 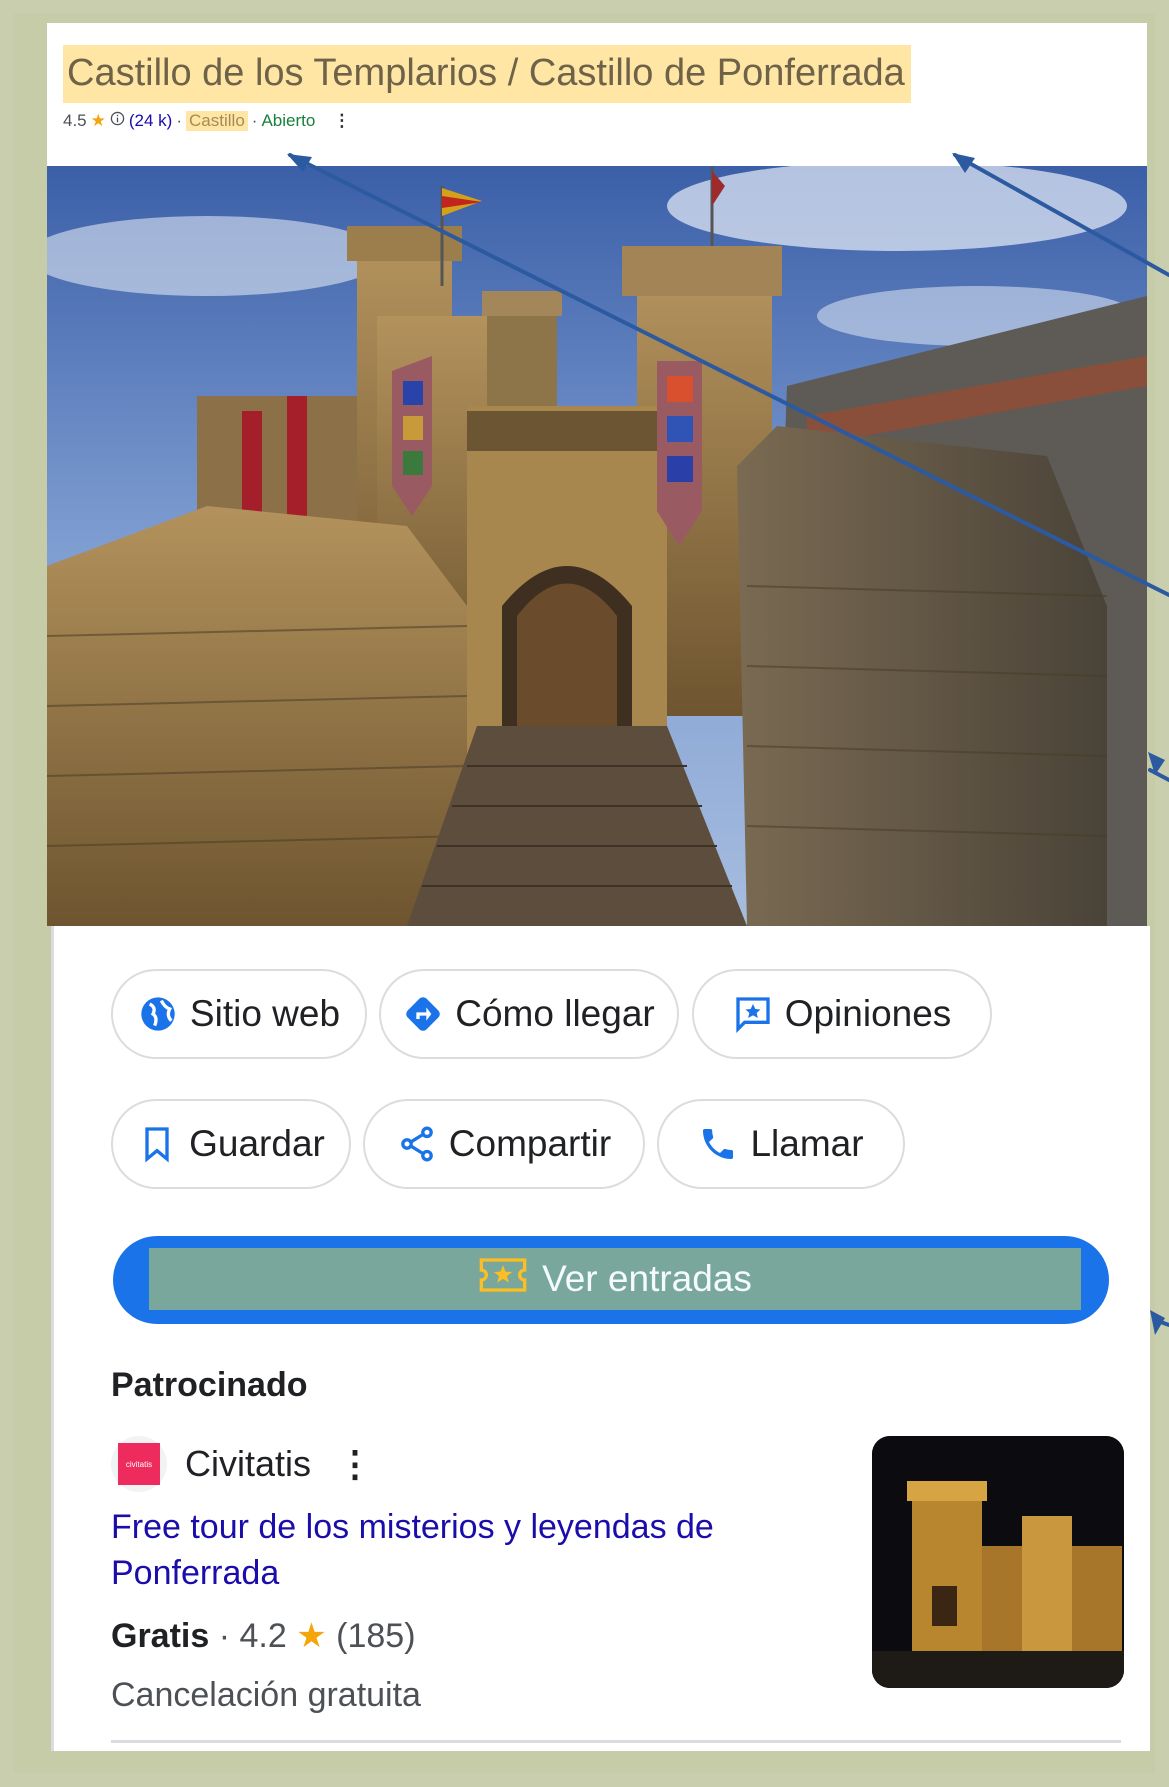 What do you see at coordinates (288, 120) in the screenshot?
I see `open-status: Abierto` at bounding box center [288, 120].